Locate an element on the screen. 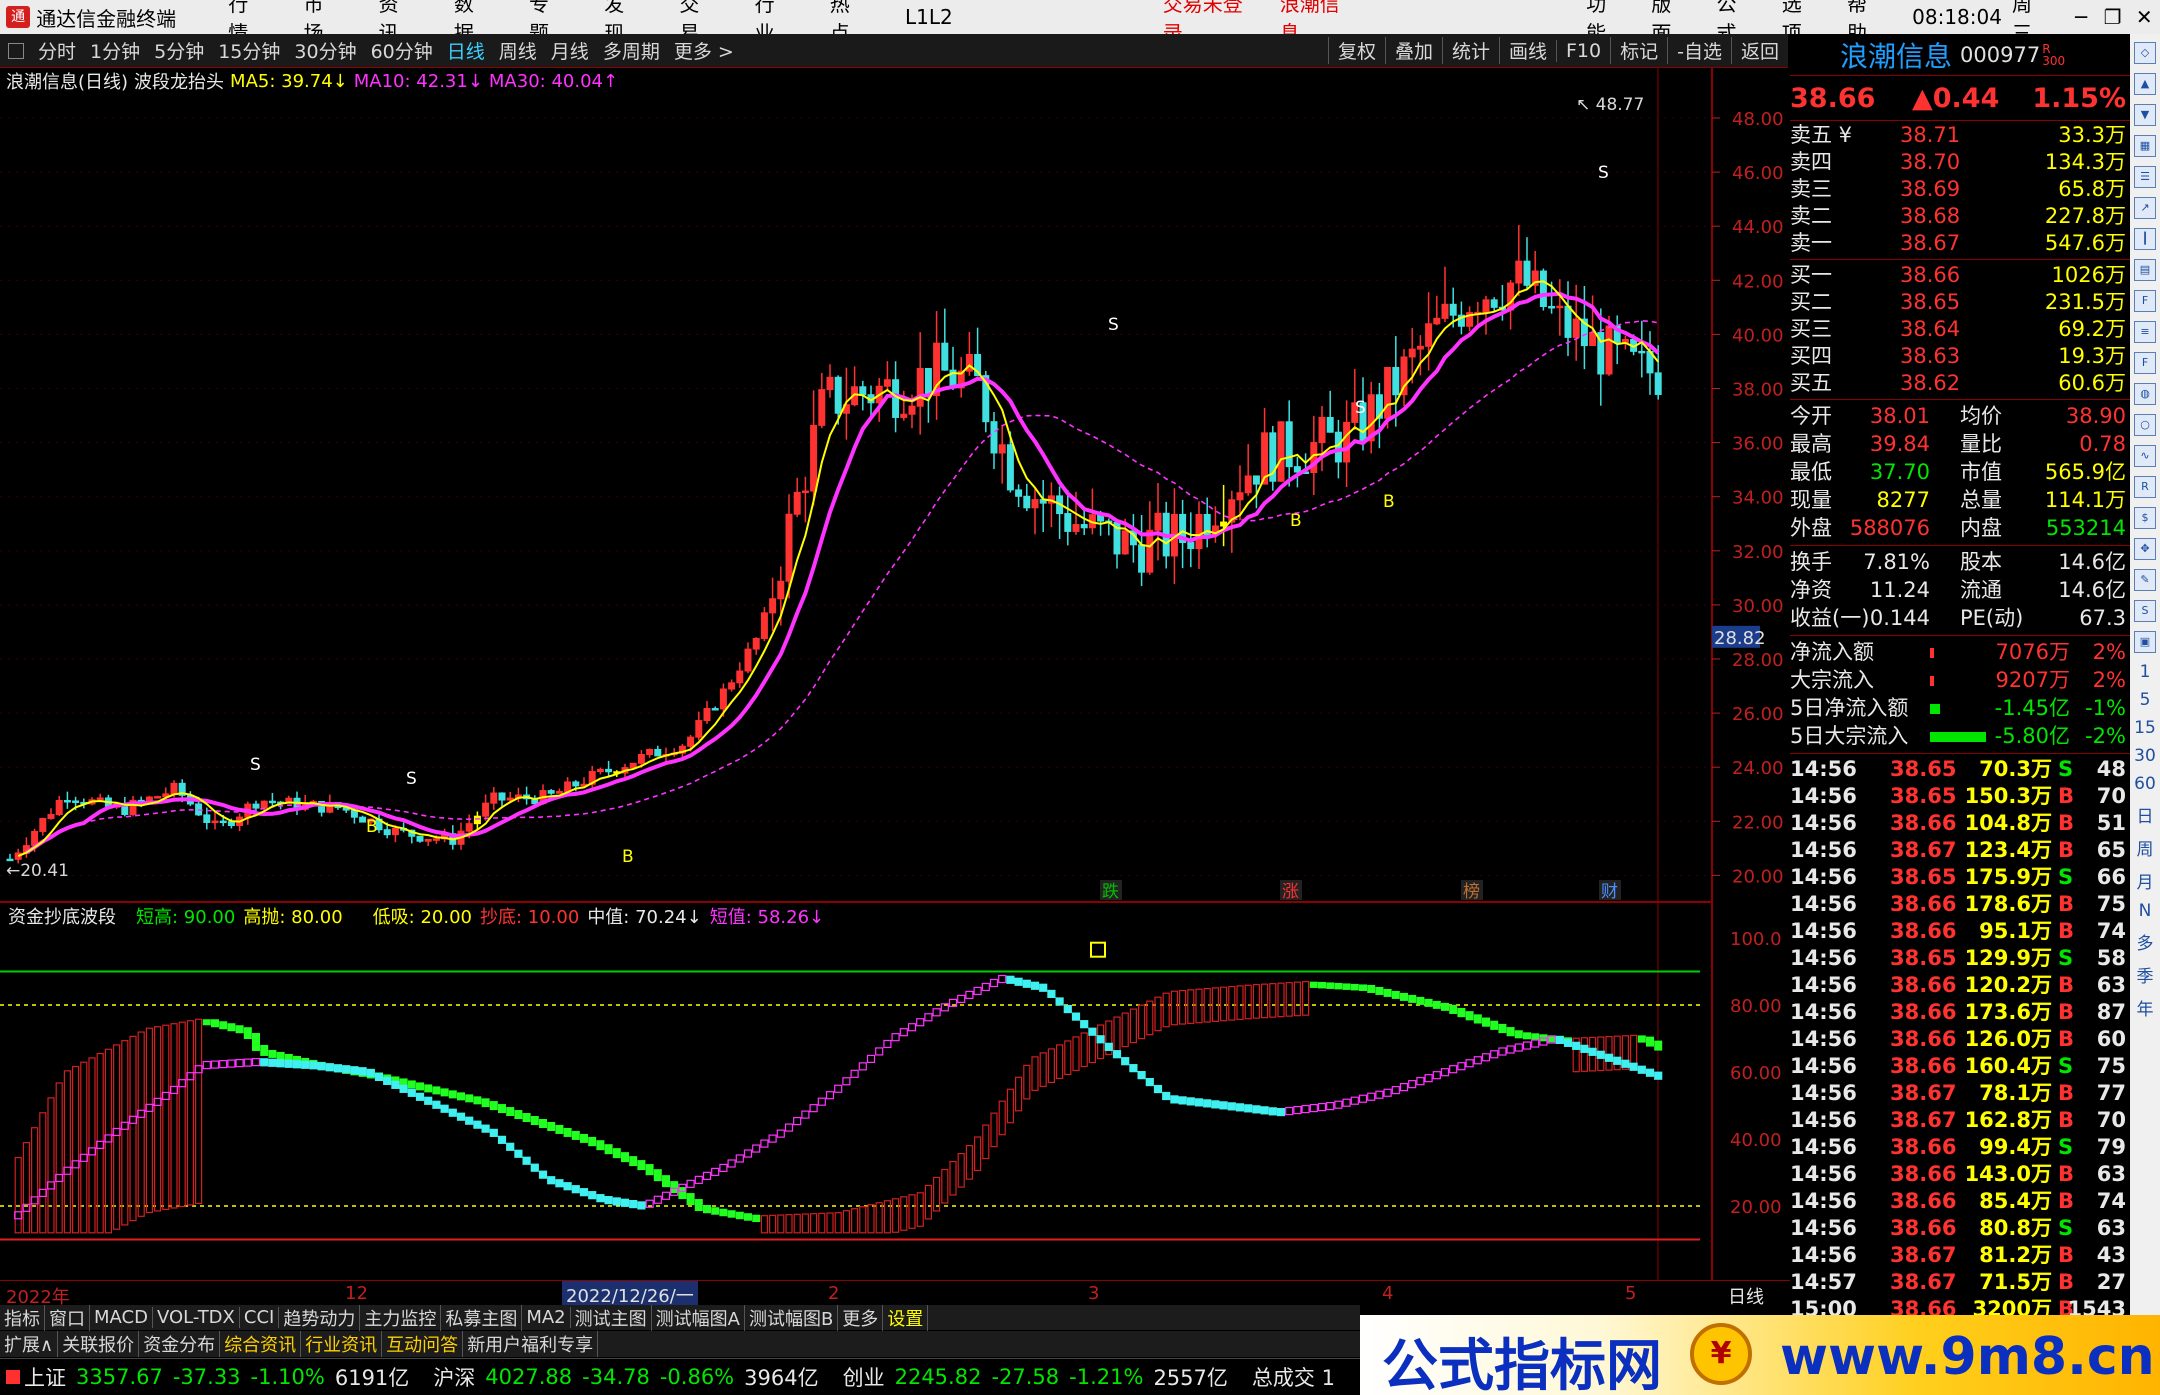 The width and height of the screenshot is (2160, 1395). f10-icon: F is located at coordinates (2145, 363).